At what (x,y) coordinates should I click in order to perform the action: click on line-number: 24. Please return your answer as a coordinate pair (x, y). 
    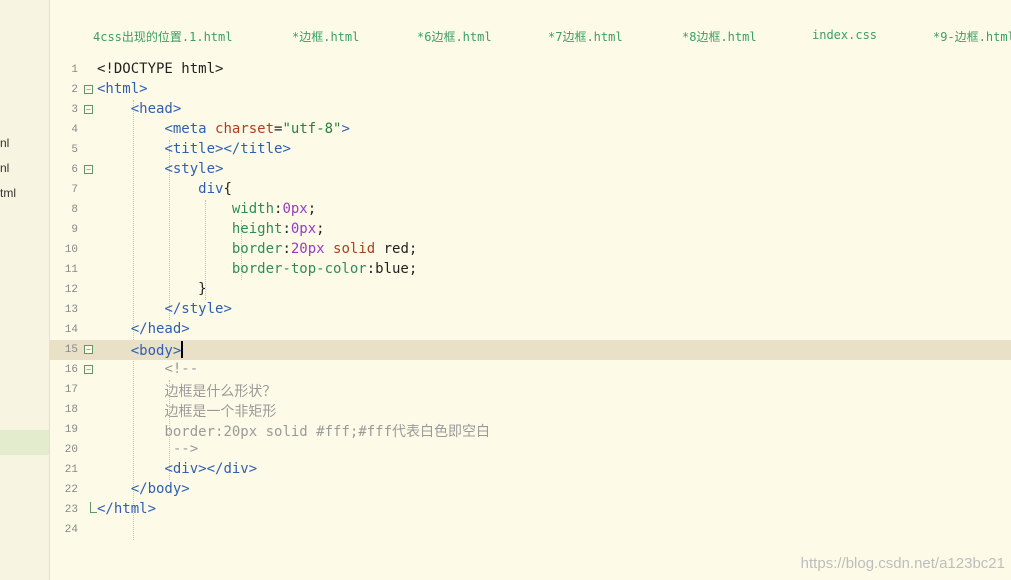
    Looking at the image, I should click on (71, 530).